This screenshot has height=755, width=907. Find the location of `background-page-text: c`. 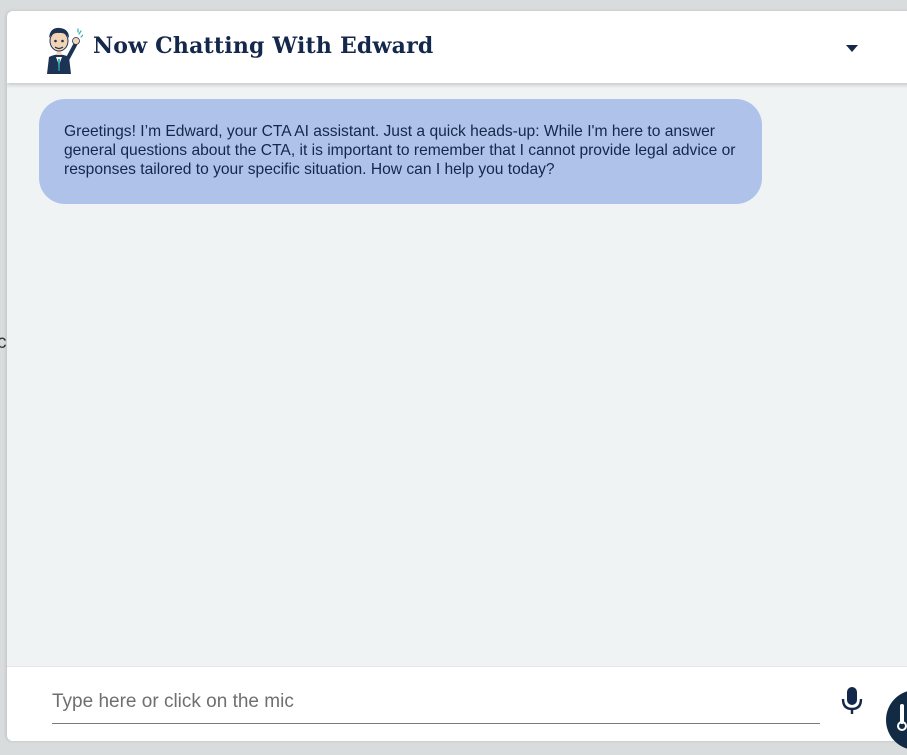

background-page-text: c is located at coordinates (3, 342).